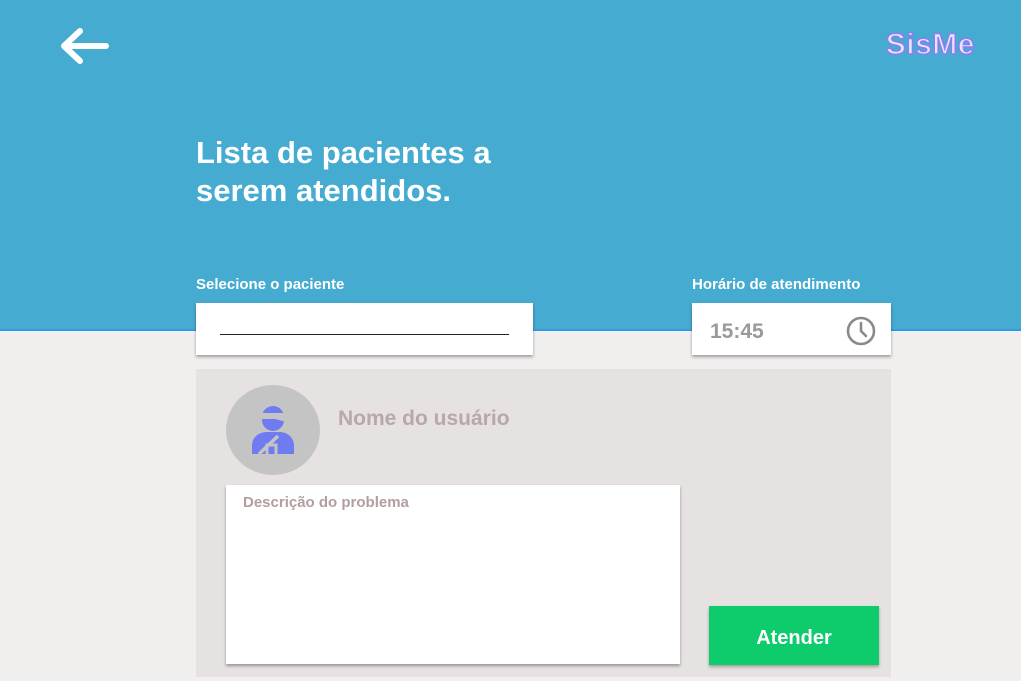 The height and width of the screenshot is (681, 1021). I want to click on injured-person-icon, so click(273, 431).